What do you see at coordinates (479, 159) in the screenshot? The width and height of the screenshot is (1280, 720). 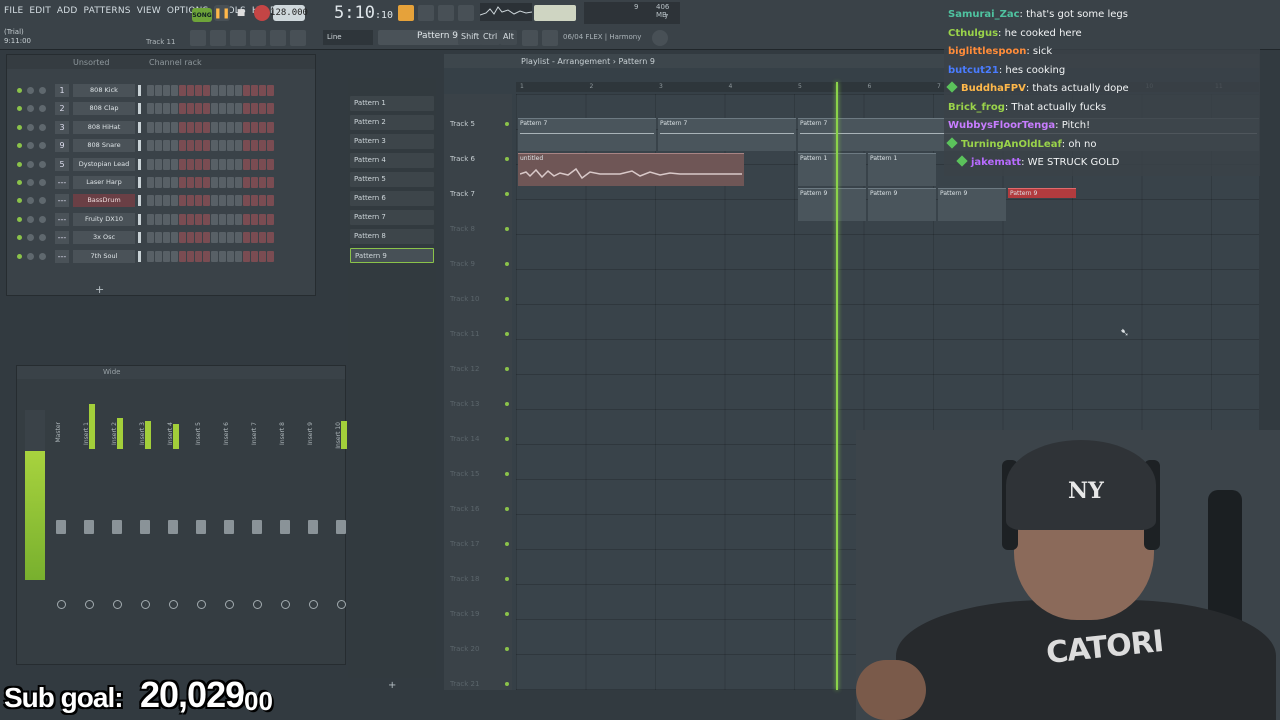 I see `track-header: Track 6` at bounding box center [479, 159].